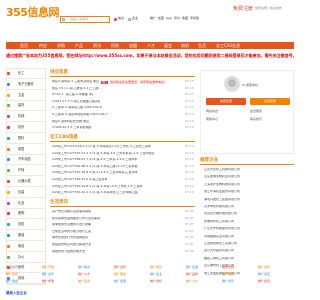 Image resolution: width=320 pixels, height=300 pixels. What do you see at coordinates (26, 225) in the screenshot?
I see `sidebar-item: 安防` at bounding box center [26, 225].